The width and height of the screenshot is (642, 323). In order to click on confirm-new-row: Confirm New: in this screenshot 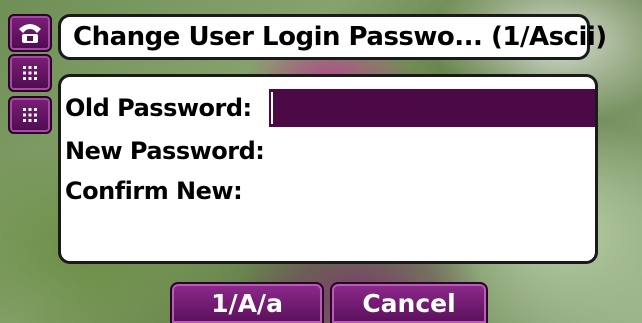, I will do `click(154, 191)`.